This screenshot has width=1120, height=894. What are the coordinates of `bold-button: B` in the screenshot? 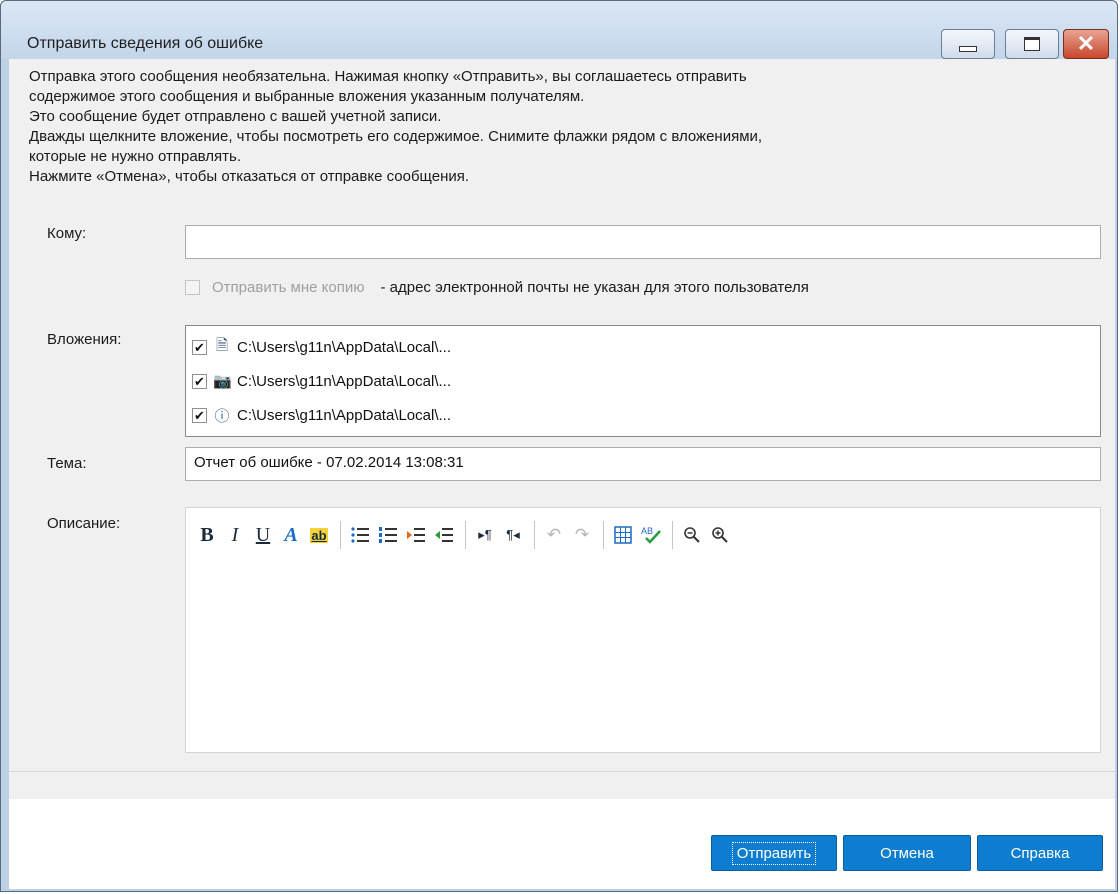 It's located at (207, 535).